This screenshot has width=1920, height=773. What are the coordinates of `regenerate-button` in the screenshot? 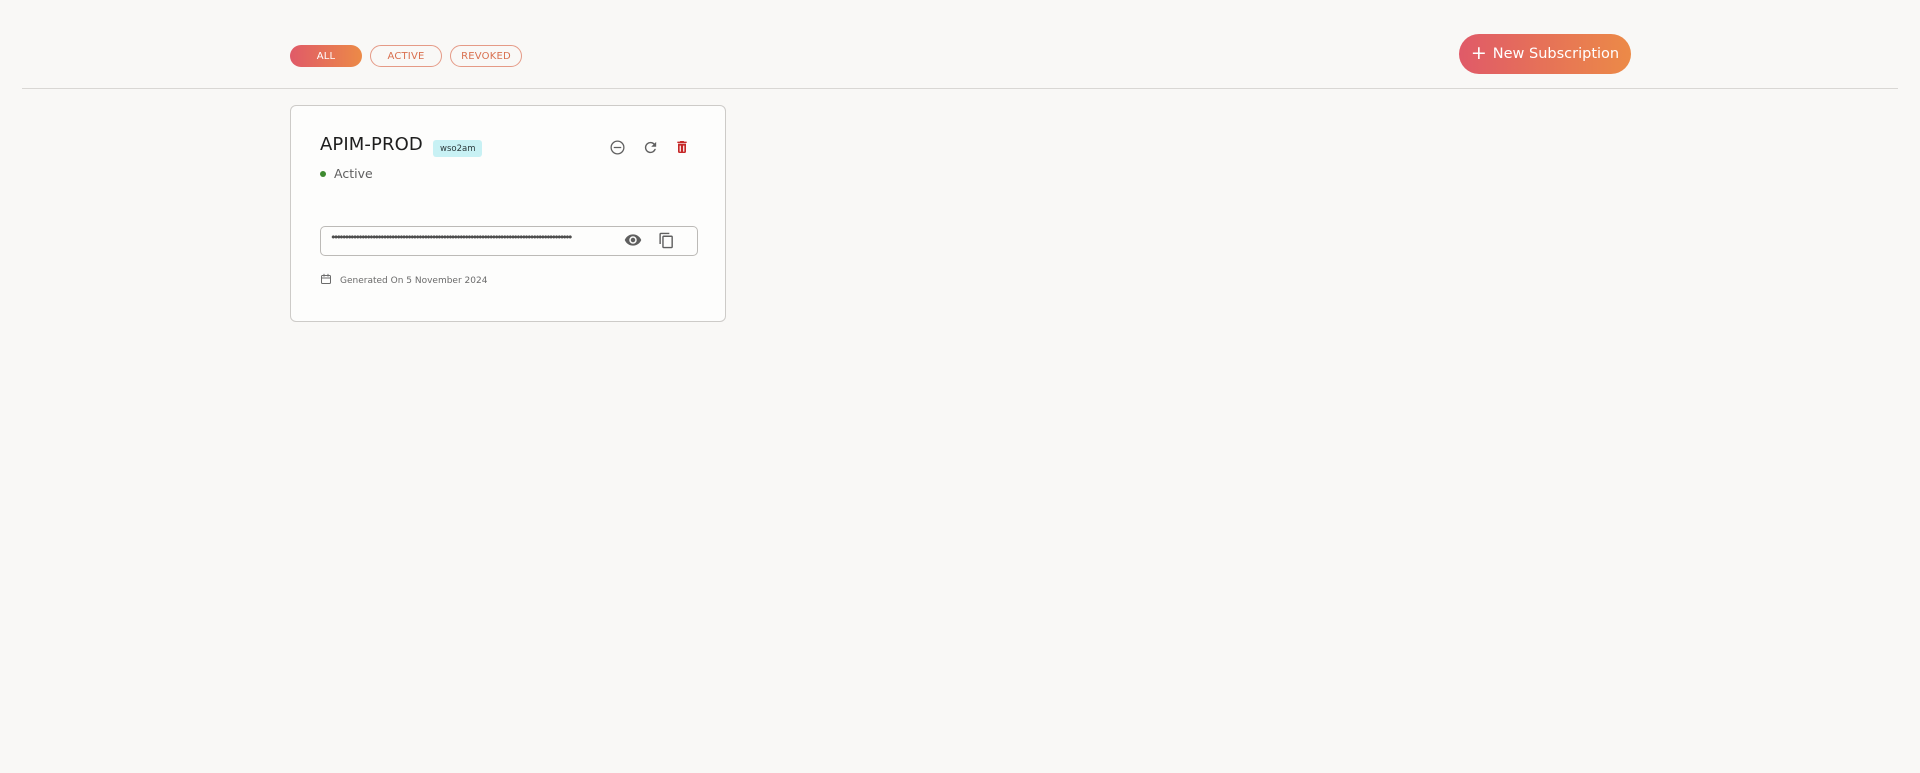 It's located at (650, 149).